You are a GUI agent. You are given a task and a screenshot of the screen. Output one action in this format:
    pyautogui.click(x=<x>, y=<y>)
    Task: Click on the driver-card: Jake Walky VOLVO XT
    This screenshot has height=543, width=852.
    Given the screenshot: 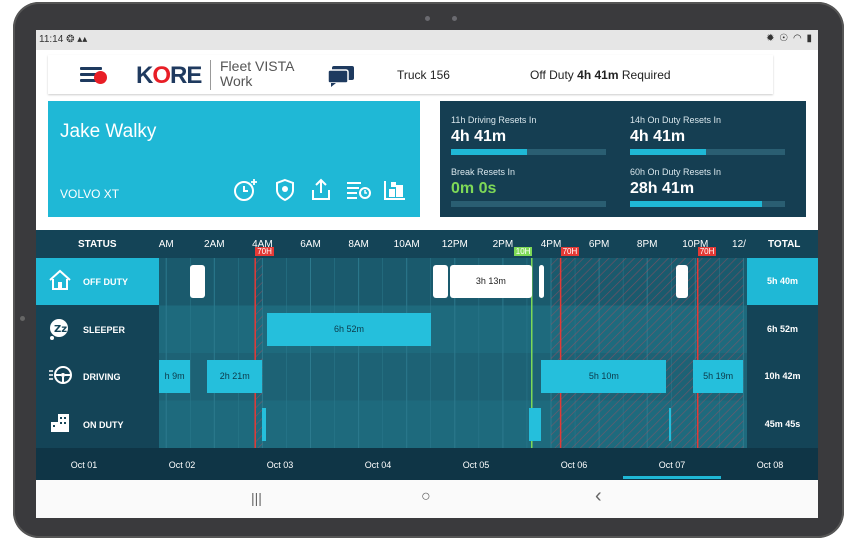 What is the action you would take?
    pyautogui.click(x=234, y=159)
    